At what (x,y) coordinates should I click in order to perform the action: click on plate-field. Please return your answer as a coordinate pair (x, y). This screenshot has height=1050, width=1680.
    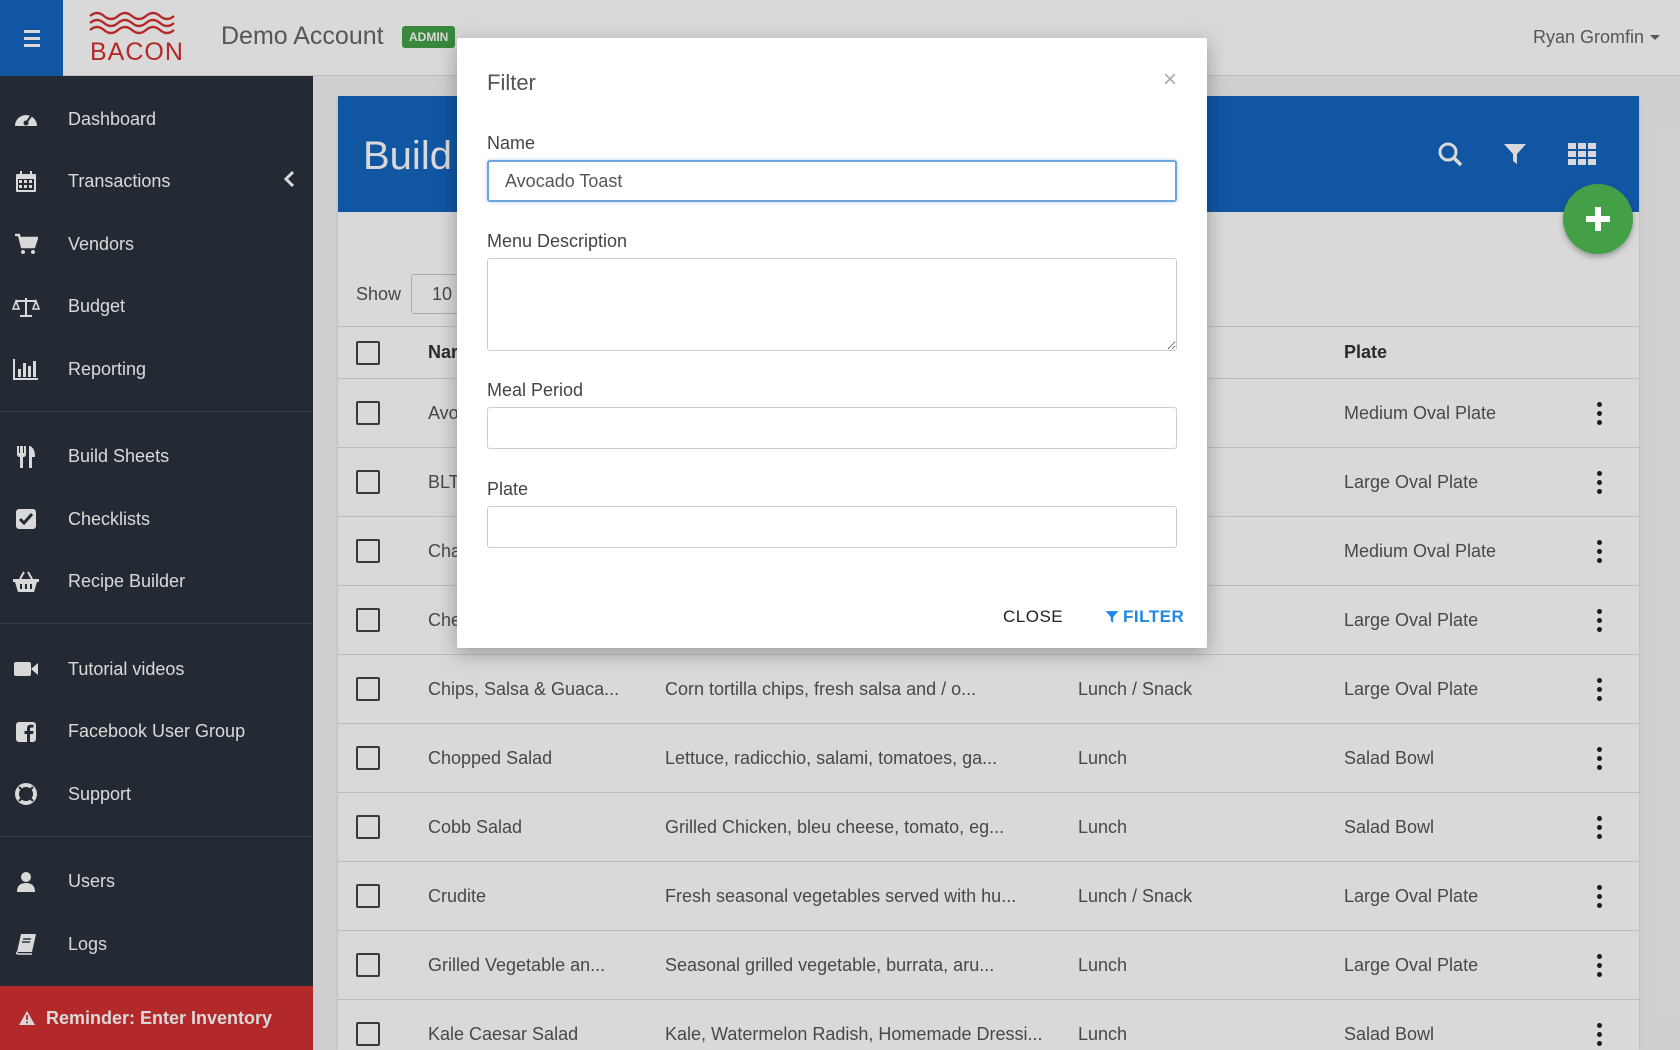
    Looking at the image, I should click on (832, 527).